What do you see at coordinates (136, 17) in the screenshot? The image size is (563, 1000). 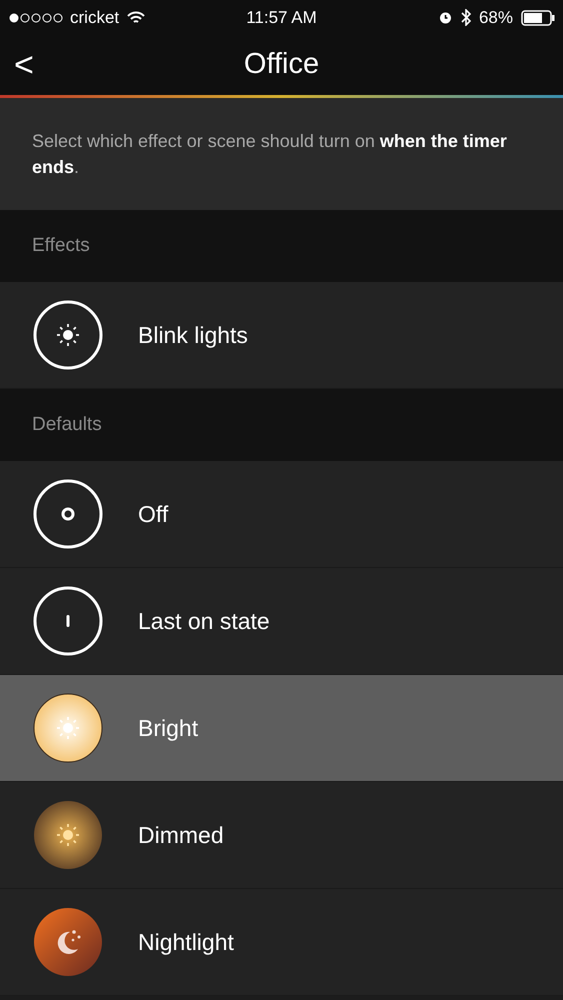 I see `wifi-icon` at bounding box center [136, 17].